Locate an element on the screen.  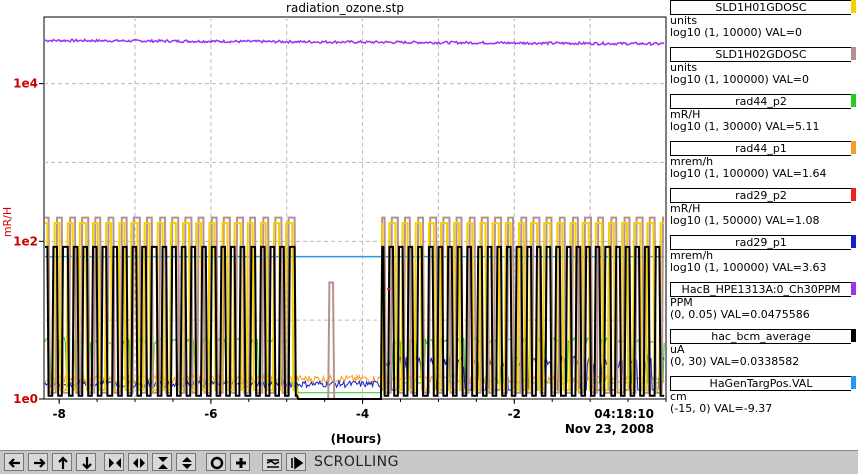
x-axis-label: (Hours) is located at coordinates (356, 439).